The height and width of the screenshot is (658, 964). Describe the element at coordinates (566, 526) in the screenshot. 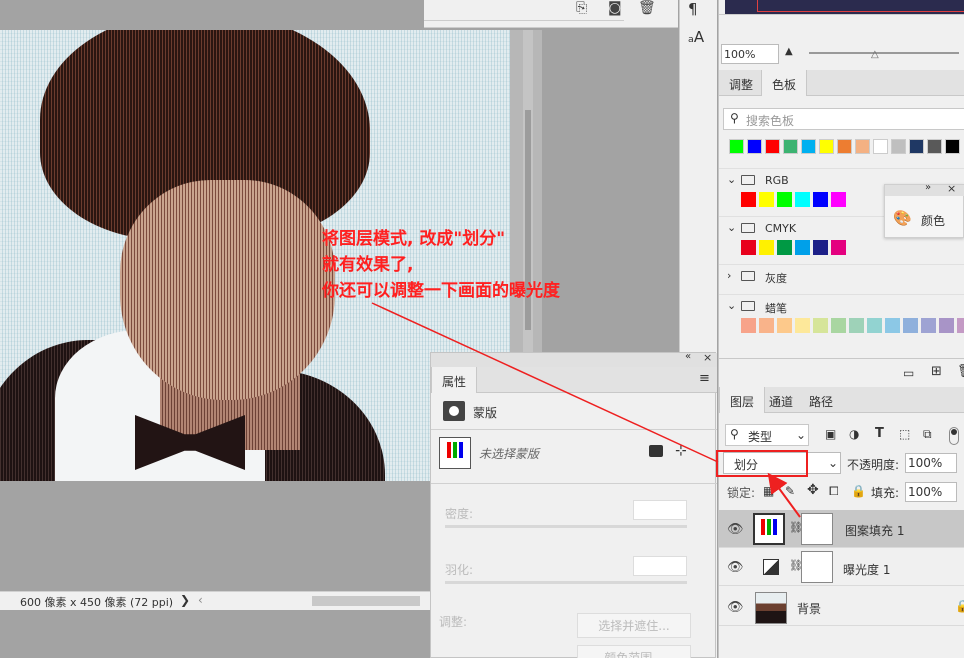

I see `density-slider` at that location.